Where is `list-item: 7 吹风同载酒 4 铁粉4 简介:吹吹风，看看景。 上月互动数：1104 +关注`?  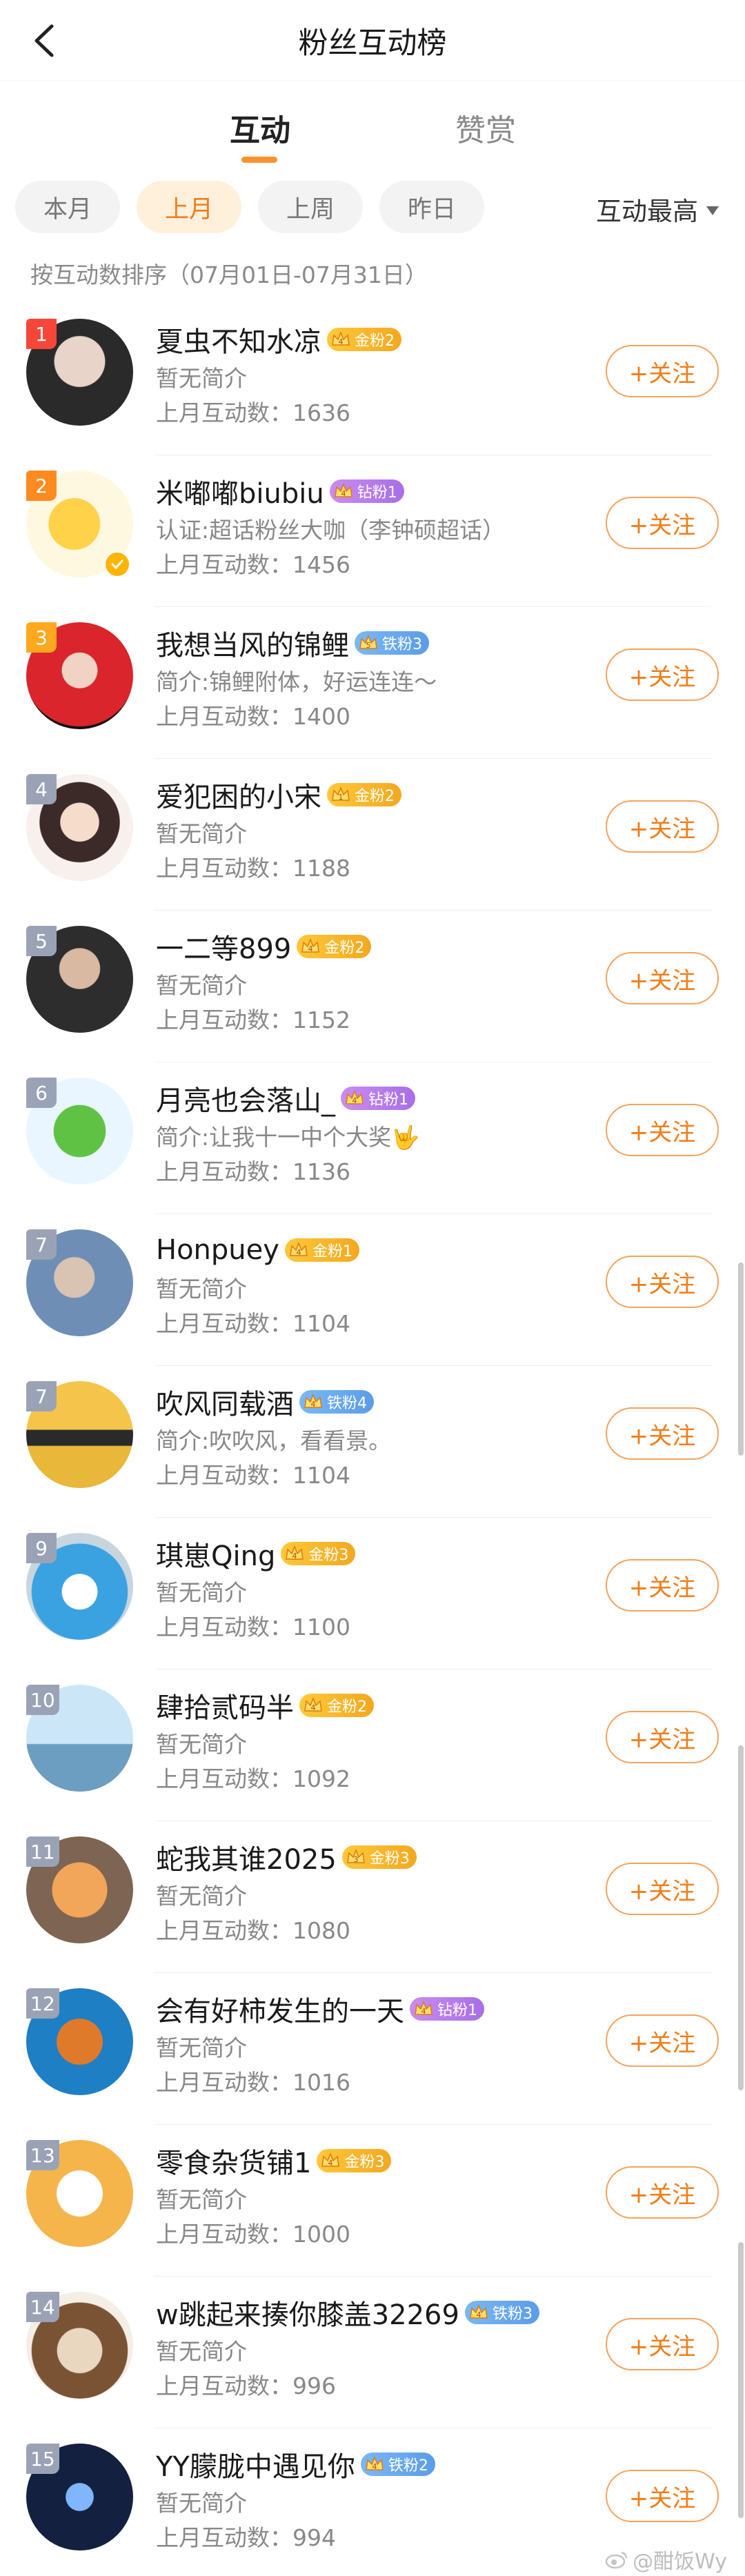 list-item: 7 吹风同载酒 4 铁粉4 简介:吹吹风，看看景。 上月互动数：1104 +关注 is located at coordinates (372, 1442).